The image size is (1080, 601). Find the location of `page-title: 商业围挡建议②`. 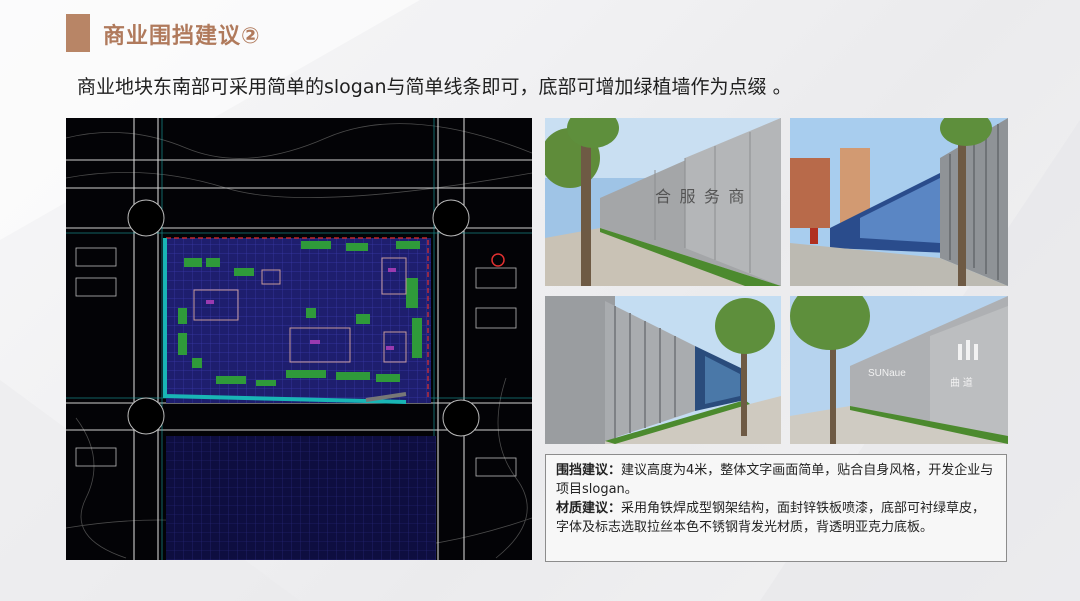

page-title: 商业围挡建议② is located at coordinates (182, 36).